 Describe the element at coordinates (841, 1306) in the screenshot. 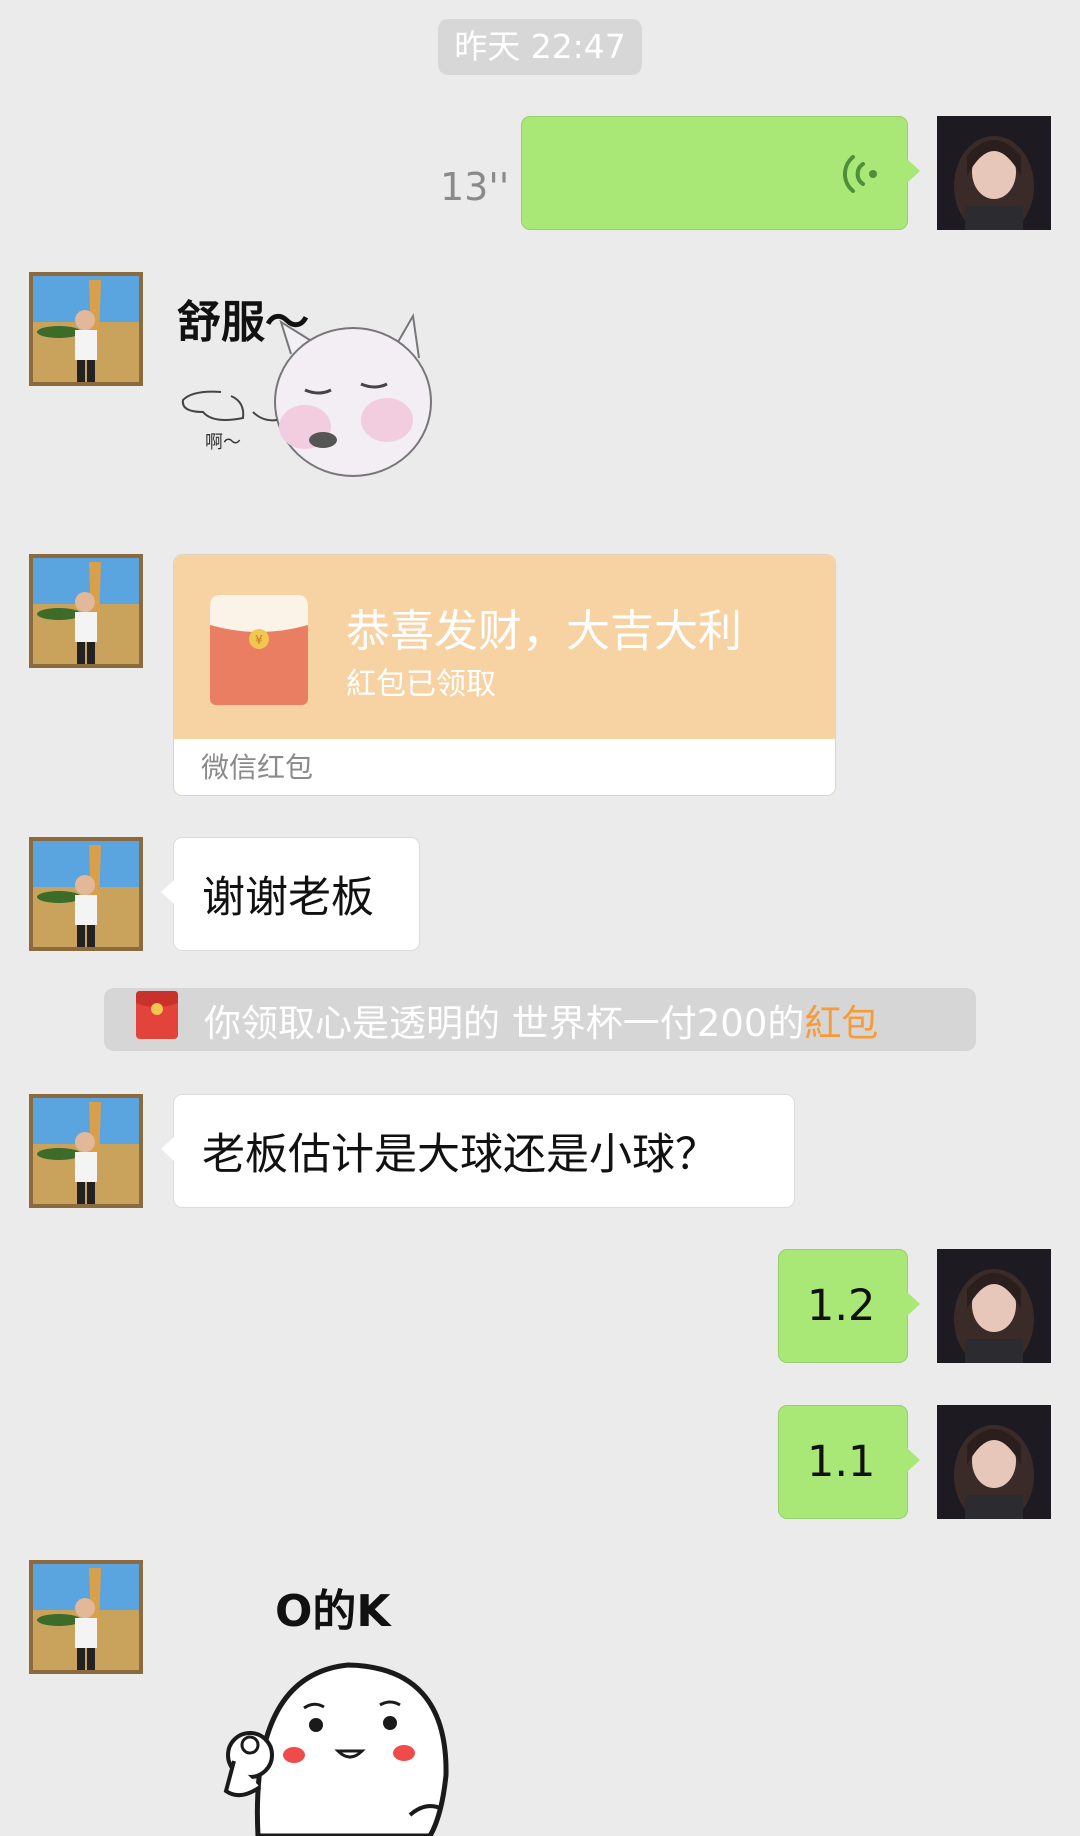

I see `message-text: 1.2` at that location.